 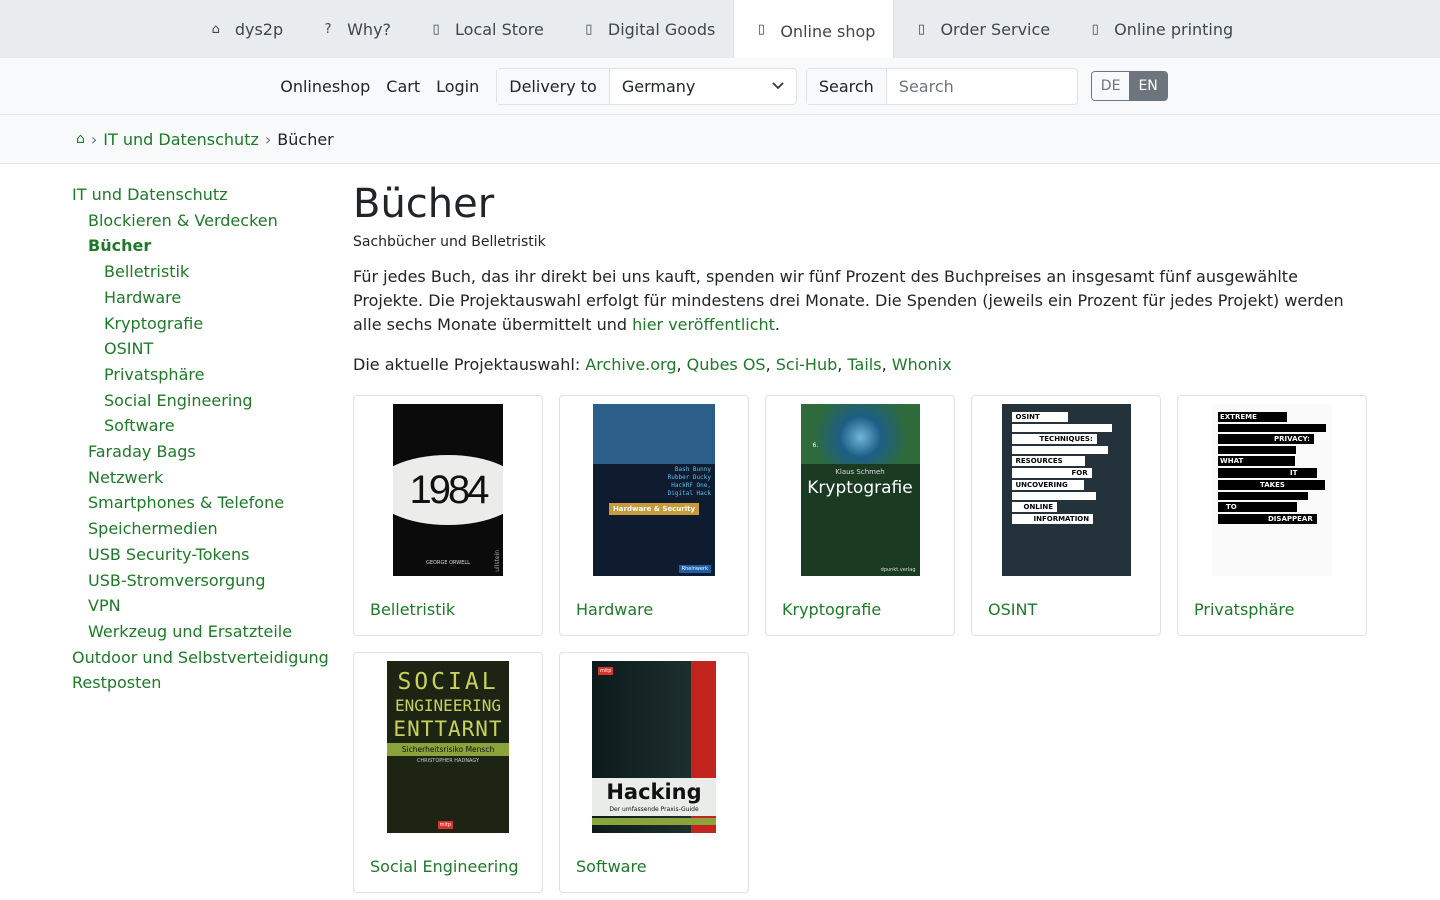 What do you see at coordinates (448, 705) in the screenshot?
I see `cover-se-title: ENGINEERING` at bounding box center [448, 705].